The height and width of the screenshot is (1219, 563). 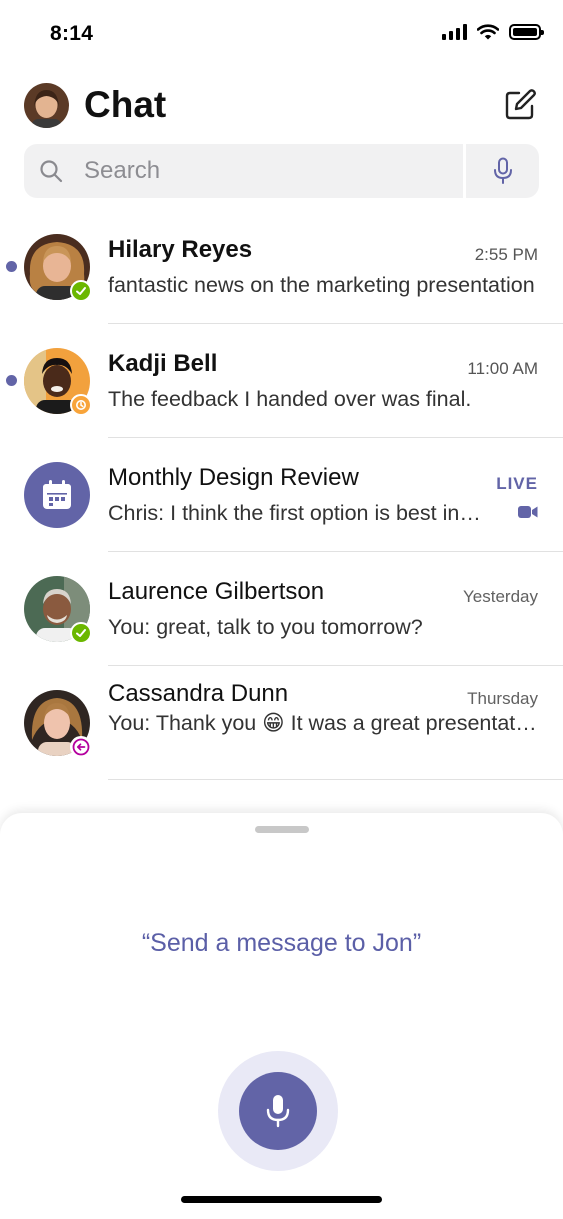 What do you see at coordinates (198, 693) in the screenshot?
I see `chat-name: Cassandra Dunn` at bounding box center [198, 693].